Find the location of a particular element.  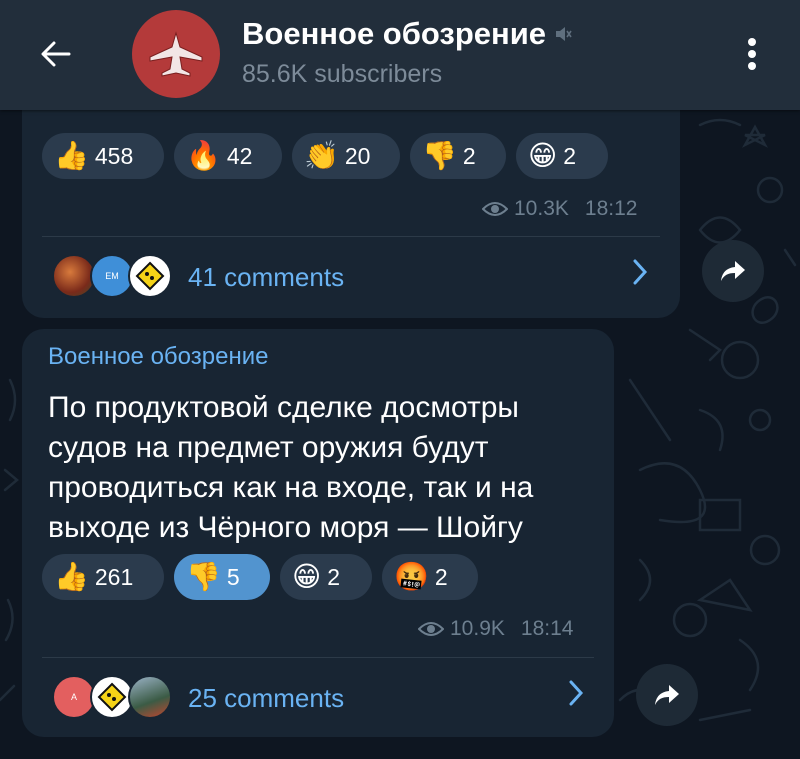

reactions-row: 👍 458 🔥 42 👏 20 👎 2 😁 2 is located at coordinates (325, 156).